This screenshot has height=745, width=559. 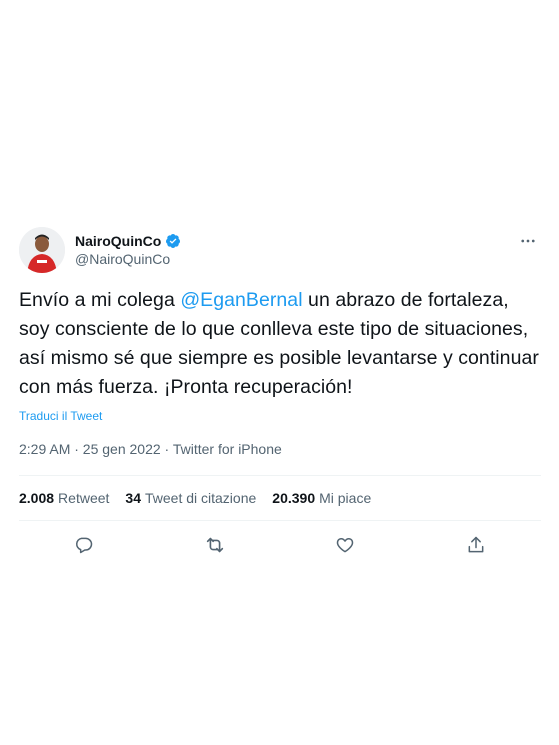 What do you see at coordinates (476, 545) in the screenshot?
I see `share-icon` at bounding box center [476, 545].